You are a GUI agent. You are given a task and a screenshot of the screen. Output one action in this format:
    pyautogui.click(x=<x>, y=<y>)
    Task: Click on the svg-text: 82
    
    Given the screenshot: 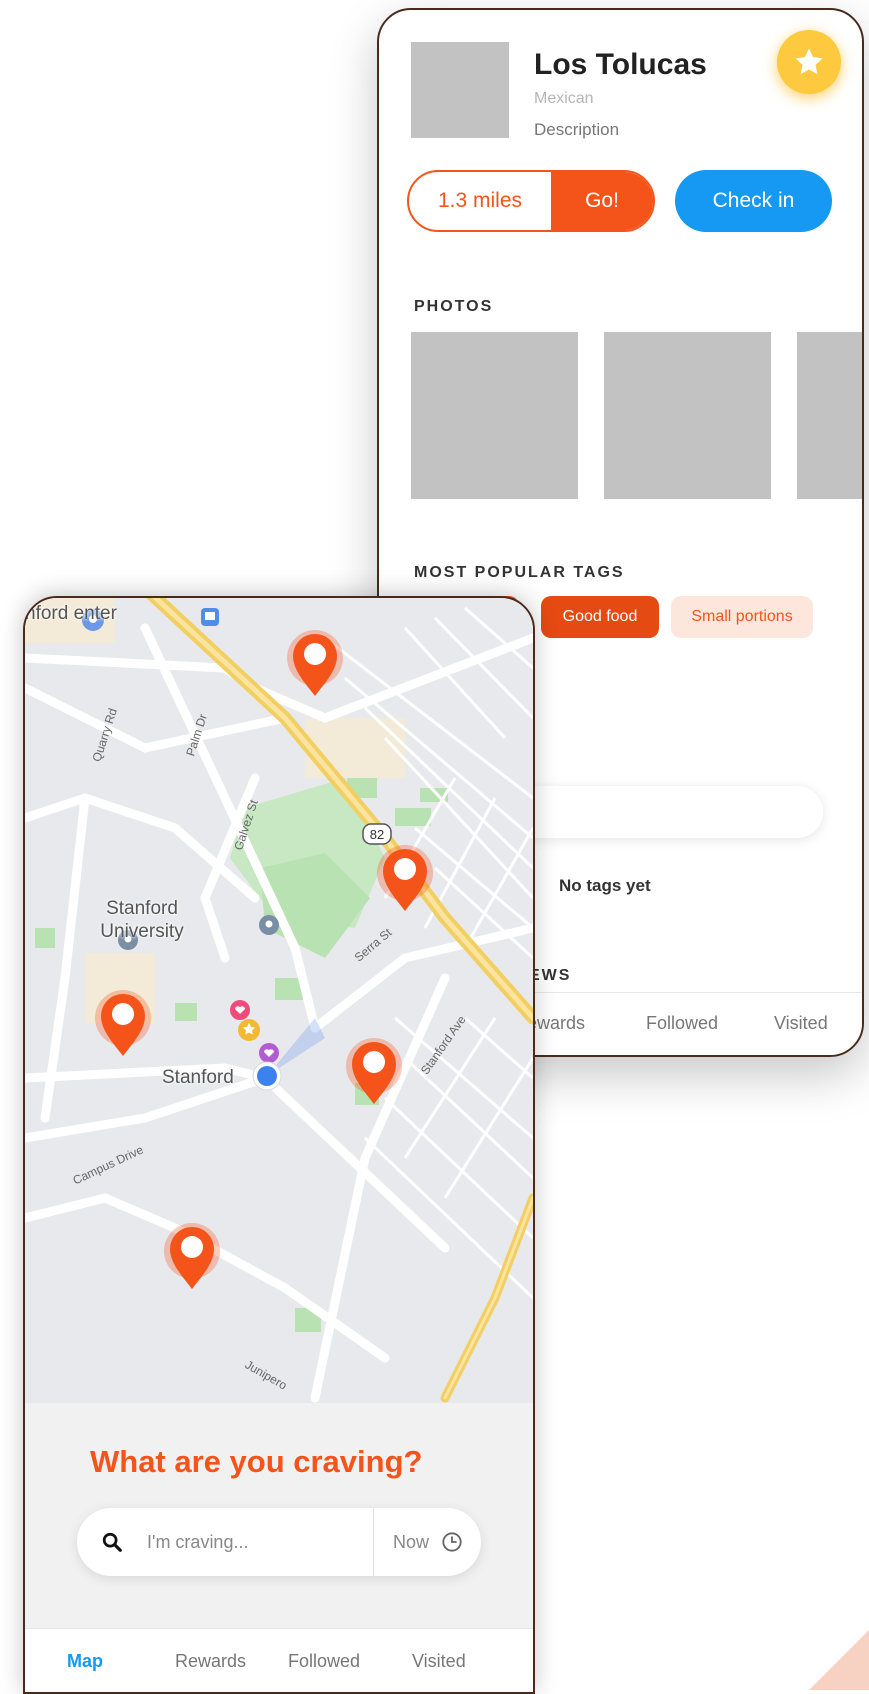 What is the action you would take?
    pyautogui.click(x=377, y=834)
    